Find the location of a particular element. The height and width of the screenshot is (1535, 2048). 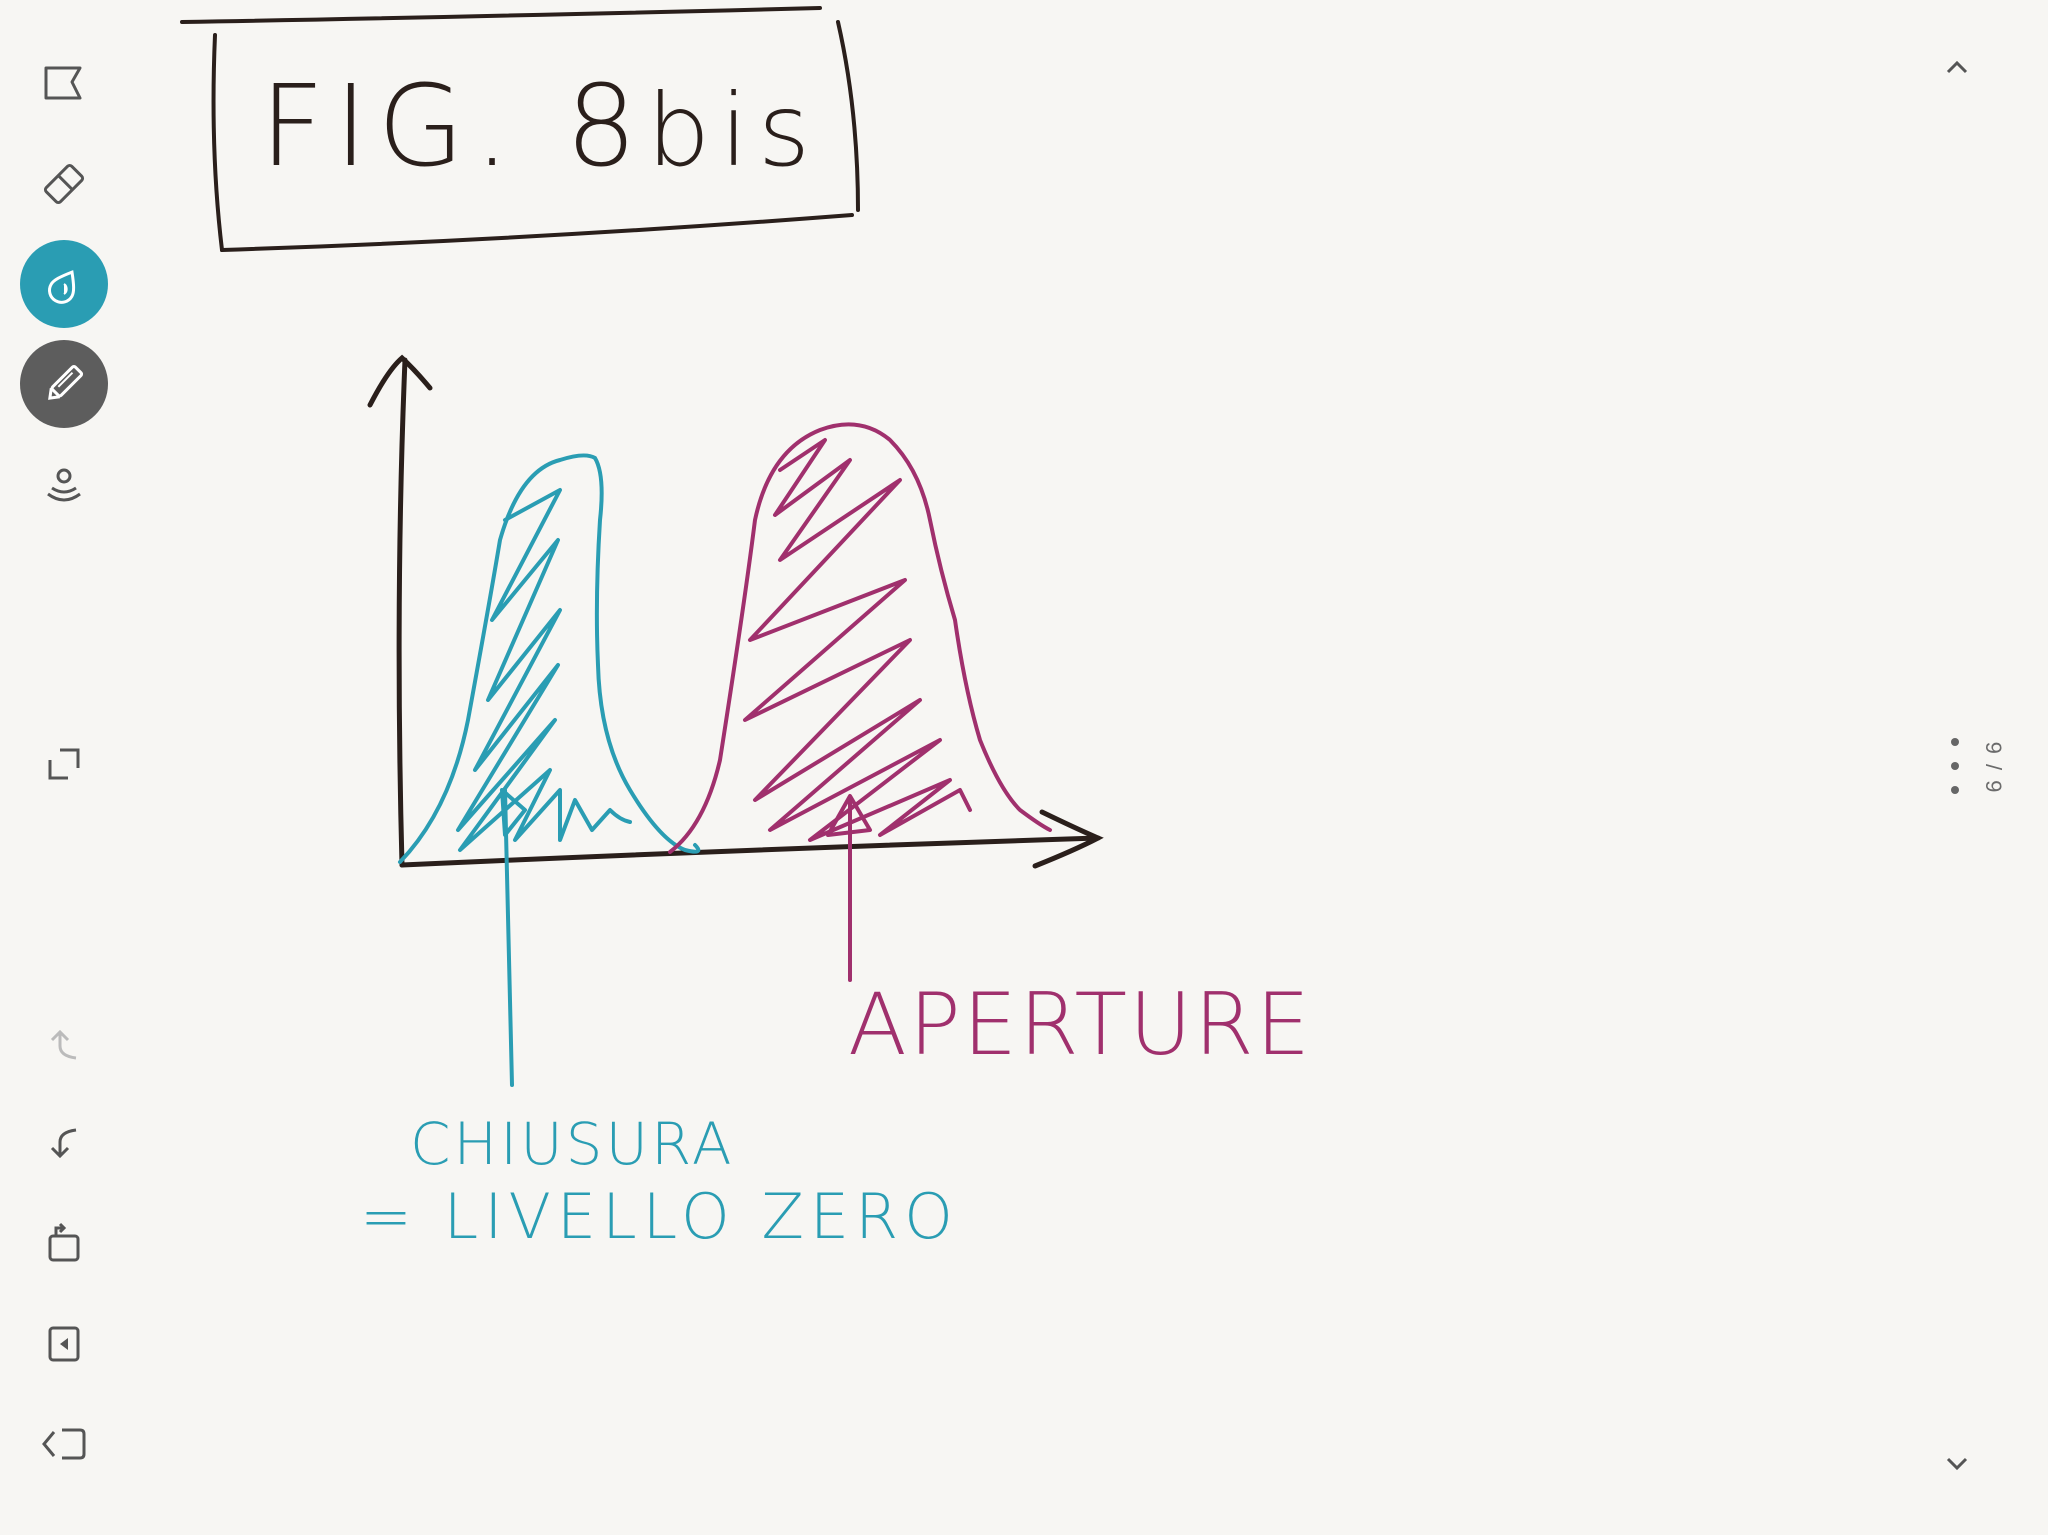

undo-icon is located at coordinates (64, 1144).